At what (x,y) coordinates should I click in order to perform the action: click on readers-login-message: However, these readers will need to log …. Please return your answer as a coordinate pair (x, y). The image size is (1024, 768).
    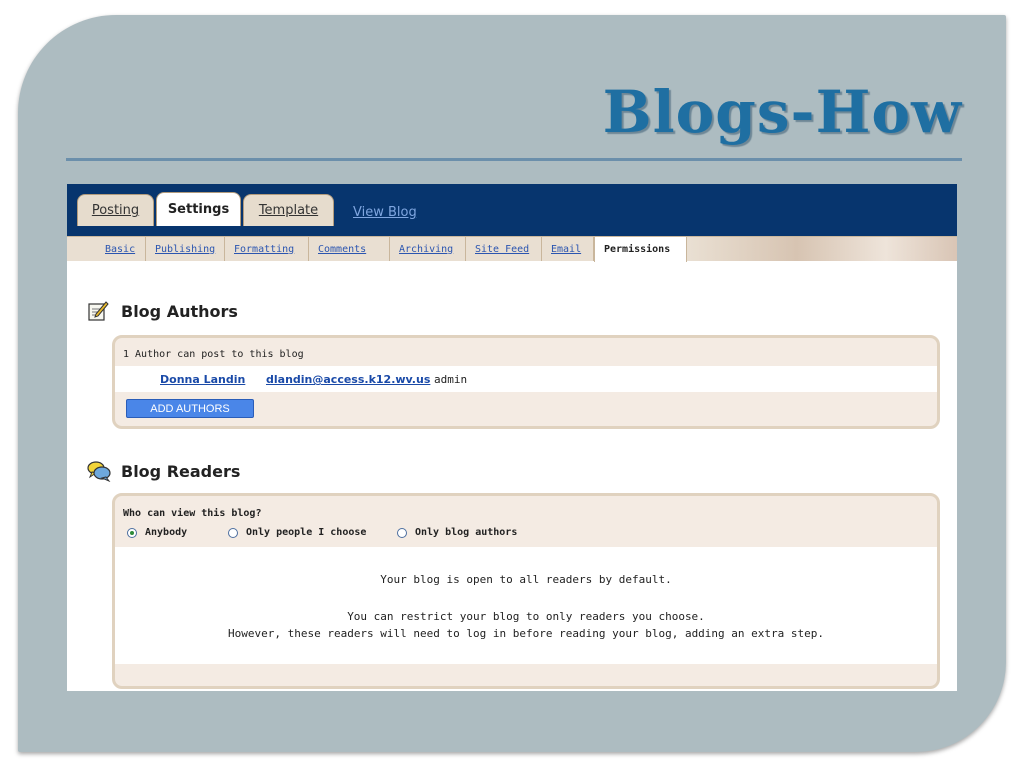
    Looking at the image, I should click on (526, 633).